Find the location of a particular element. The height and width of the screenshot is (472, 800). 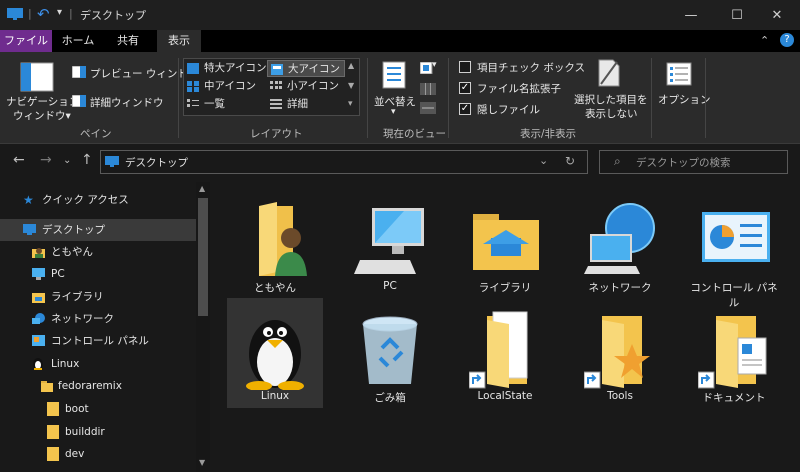

gallery-more-icon: ▾ is located at coordinates (350, 104).